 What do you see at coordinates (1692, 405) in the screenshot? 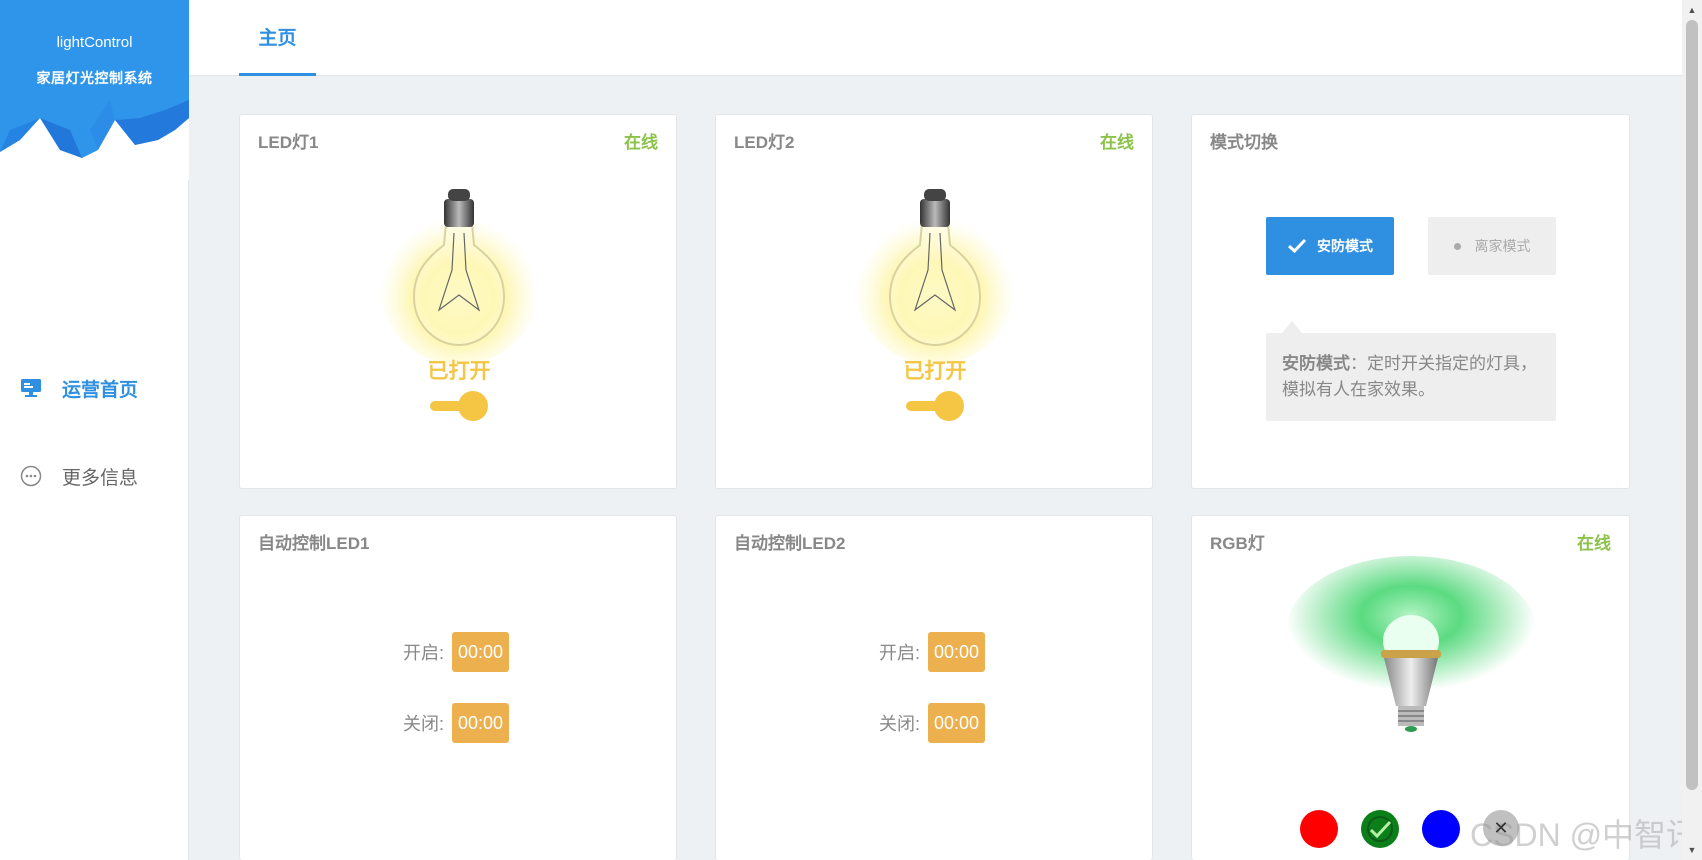
I see `scroll-thumb` at bounding box center [1692, 405].